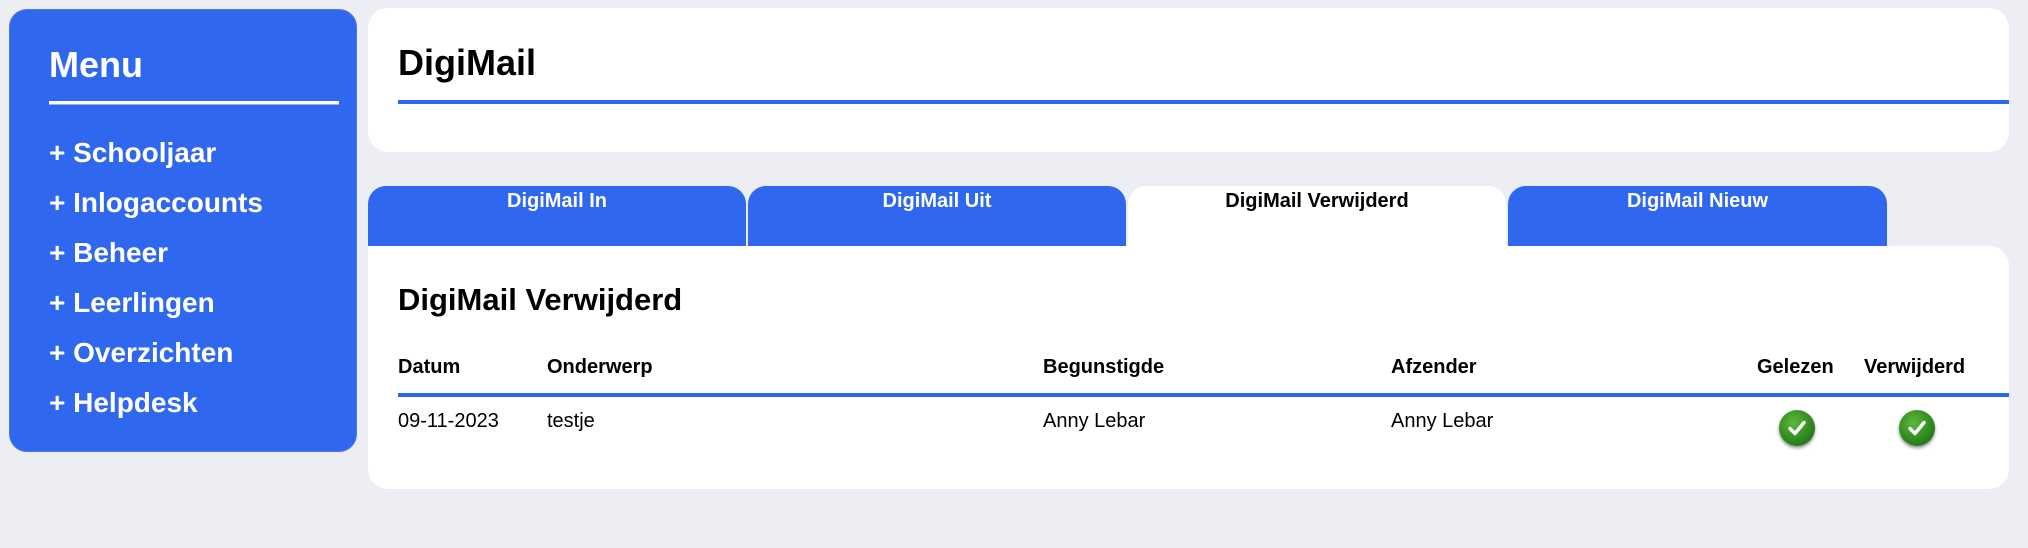 Image resolution: width=2028 pixels, height=548 pixels. I want to click on title-divider, so click(1203, 102).